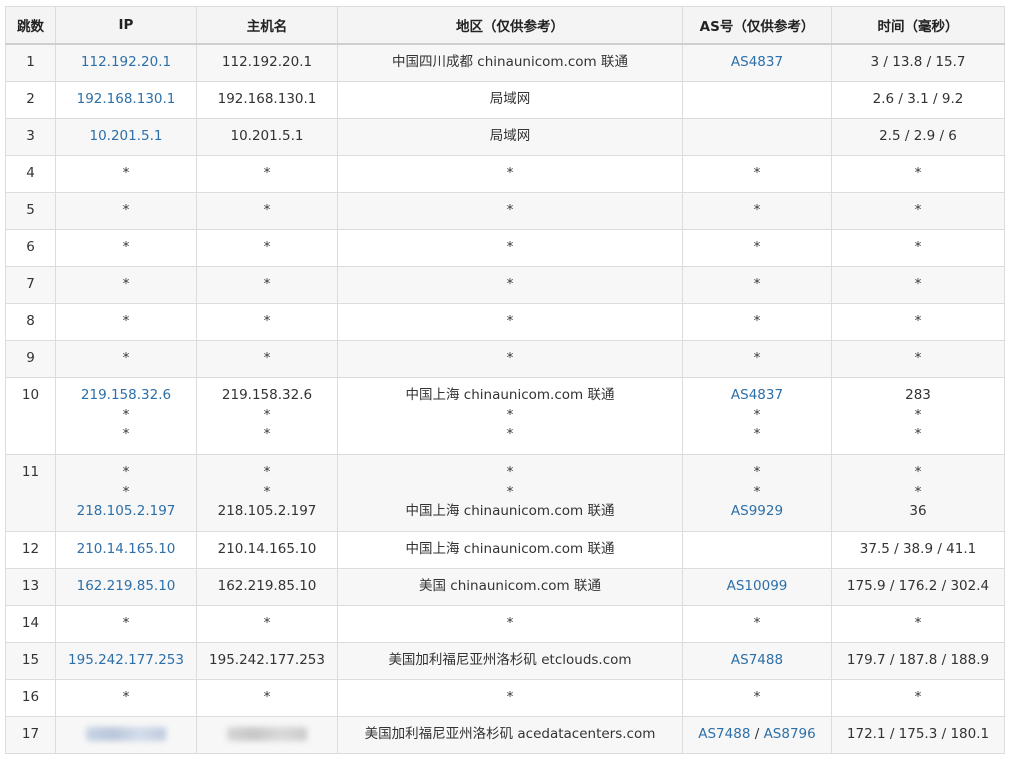  I want to click on as-line: AS10099, so click(757, 587).